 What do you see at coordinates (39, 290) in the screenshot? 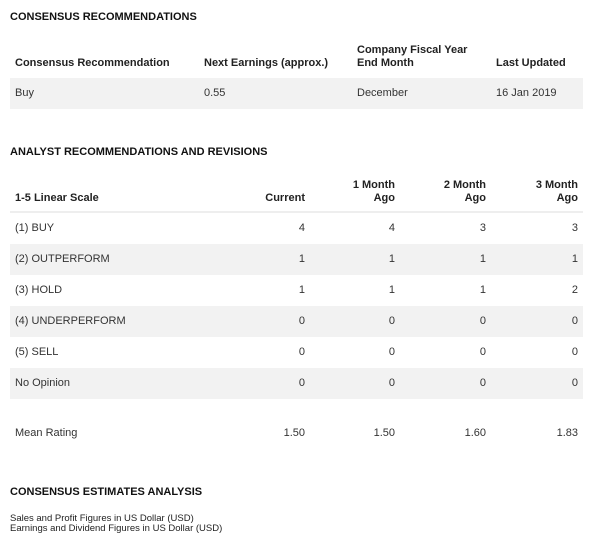
I see `cell: (3) HOLD` at bounding box center [39, 290].